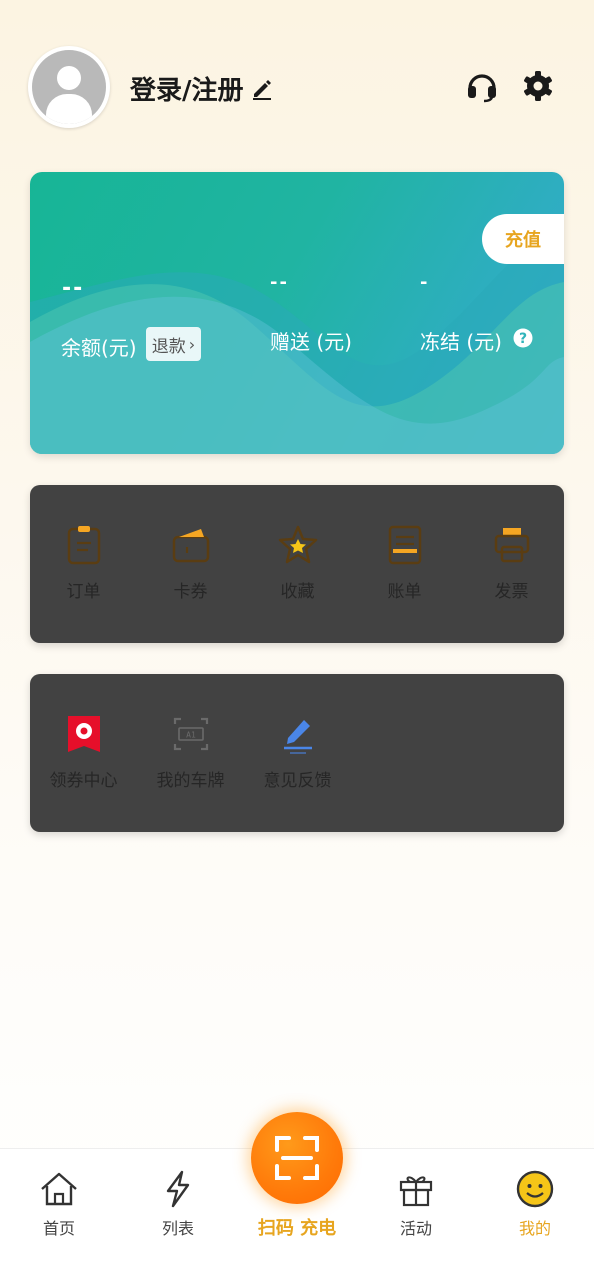  I want to click on scan-charge-button, so click(297, 1158).